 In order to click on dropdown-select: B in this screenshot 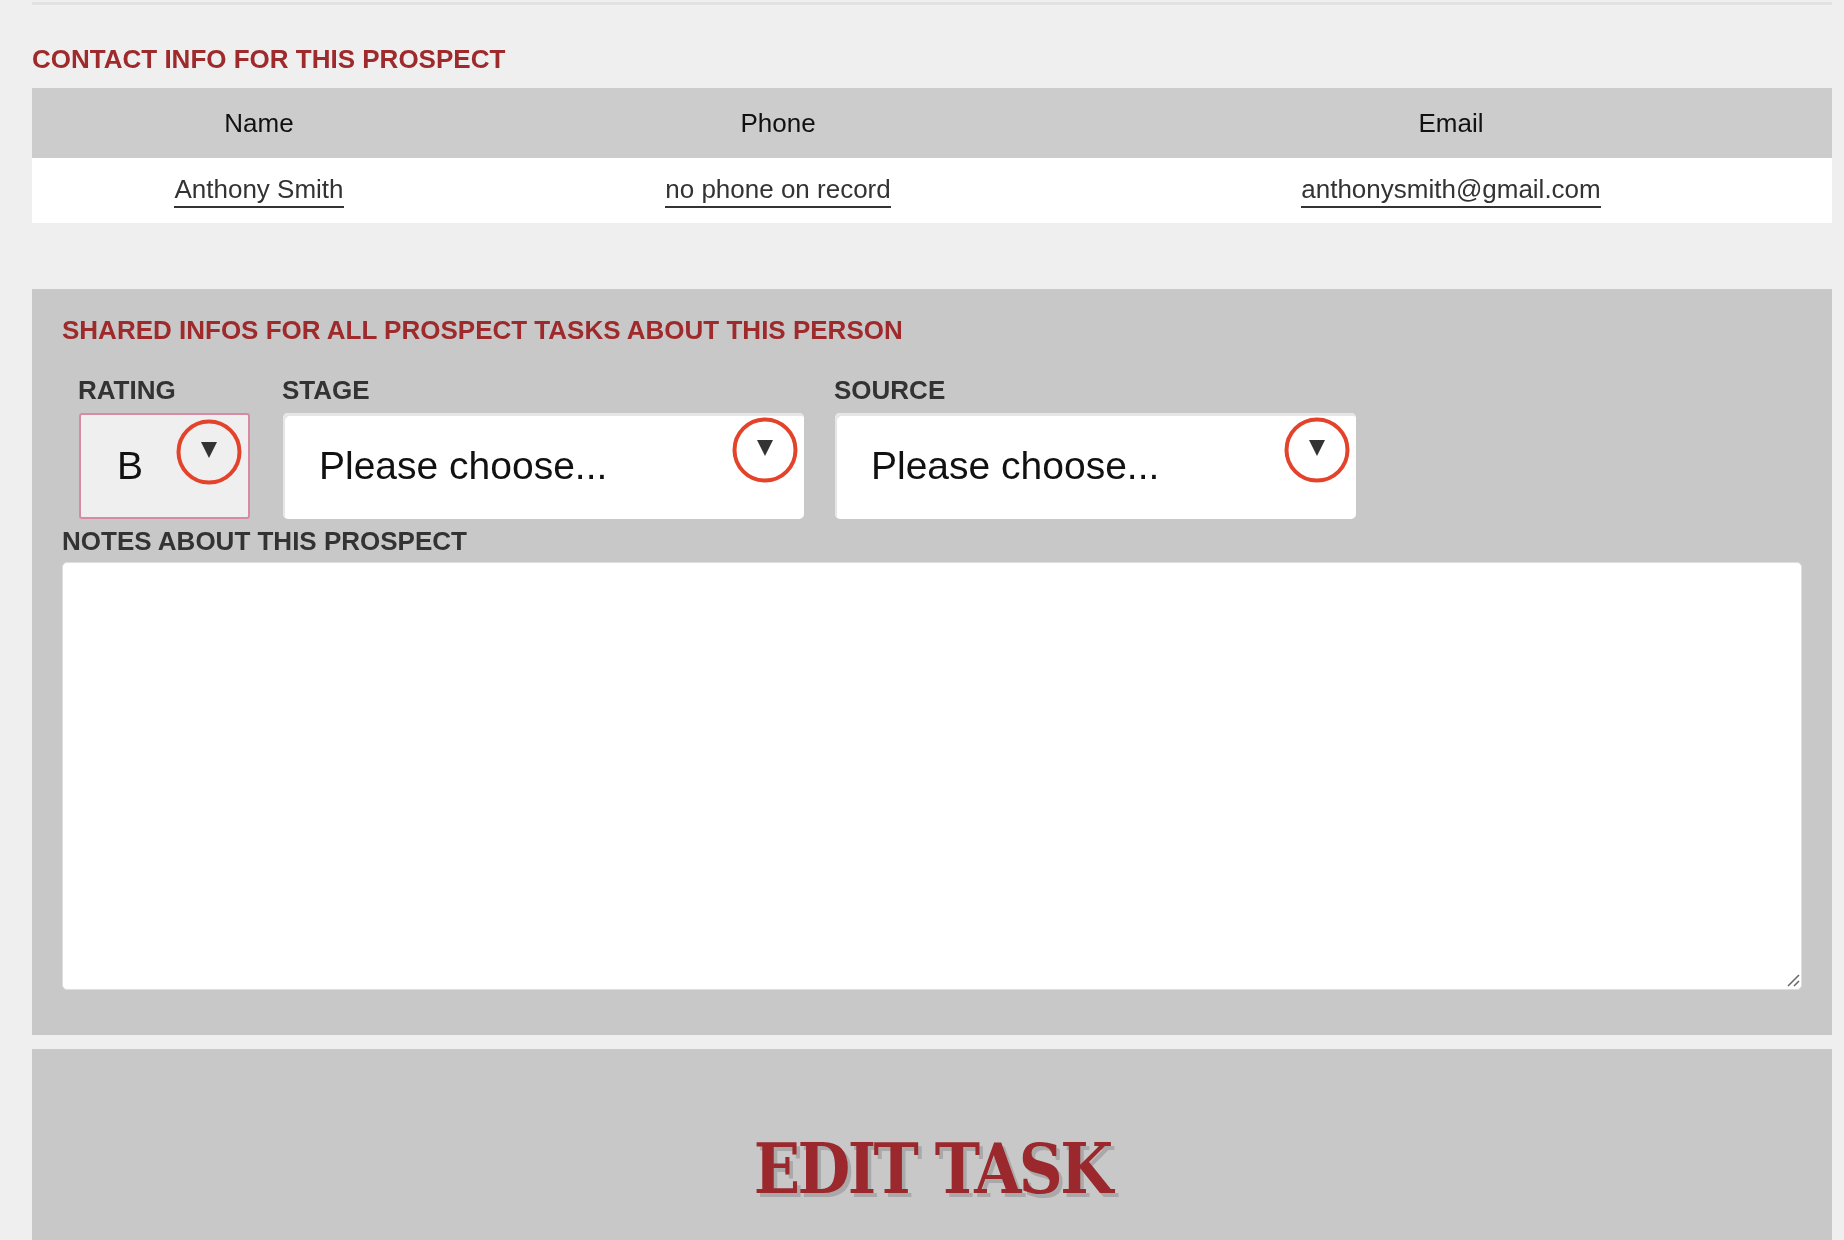, I will do `click(164, 466)`.